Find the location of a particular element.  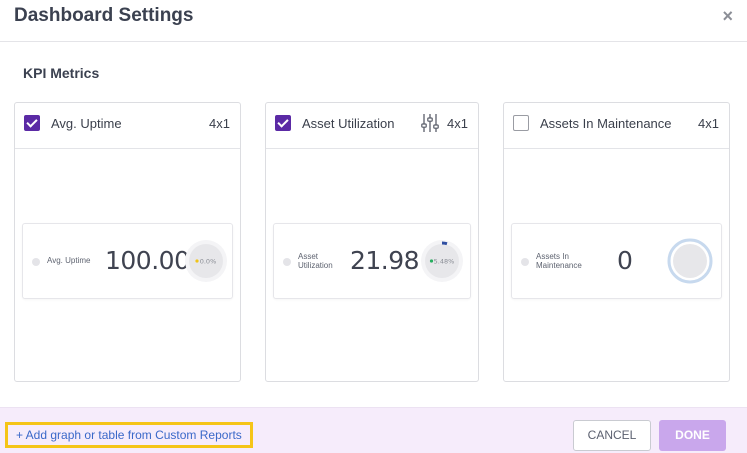

kpi-preview: Asset Utilization 21.98 5.48% is located at coordinates (372, 261).